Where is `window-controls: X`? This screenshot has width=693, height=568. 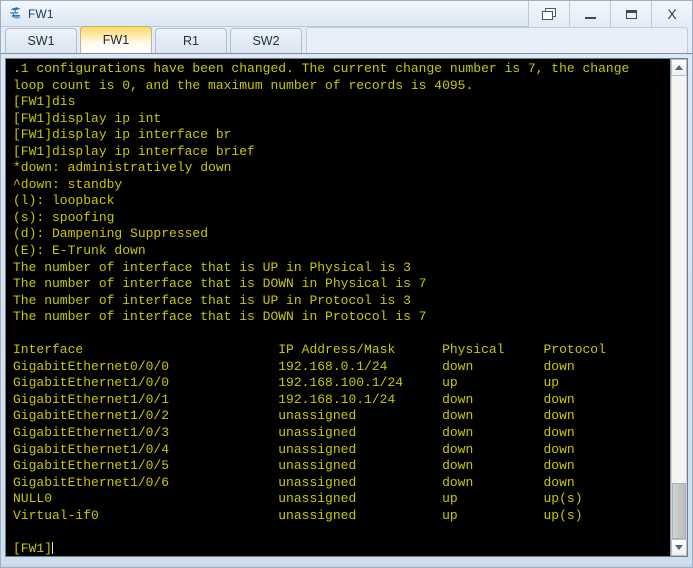
window-controls: X is located at coordinates (610, 14).